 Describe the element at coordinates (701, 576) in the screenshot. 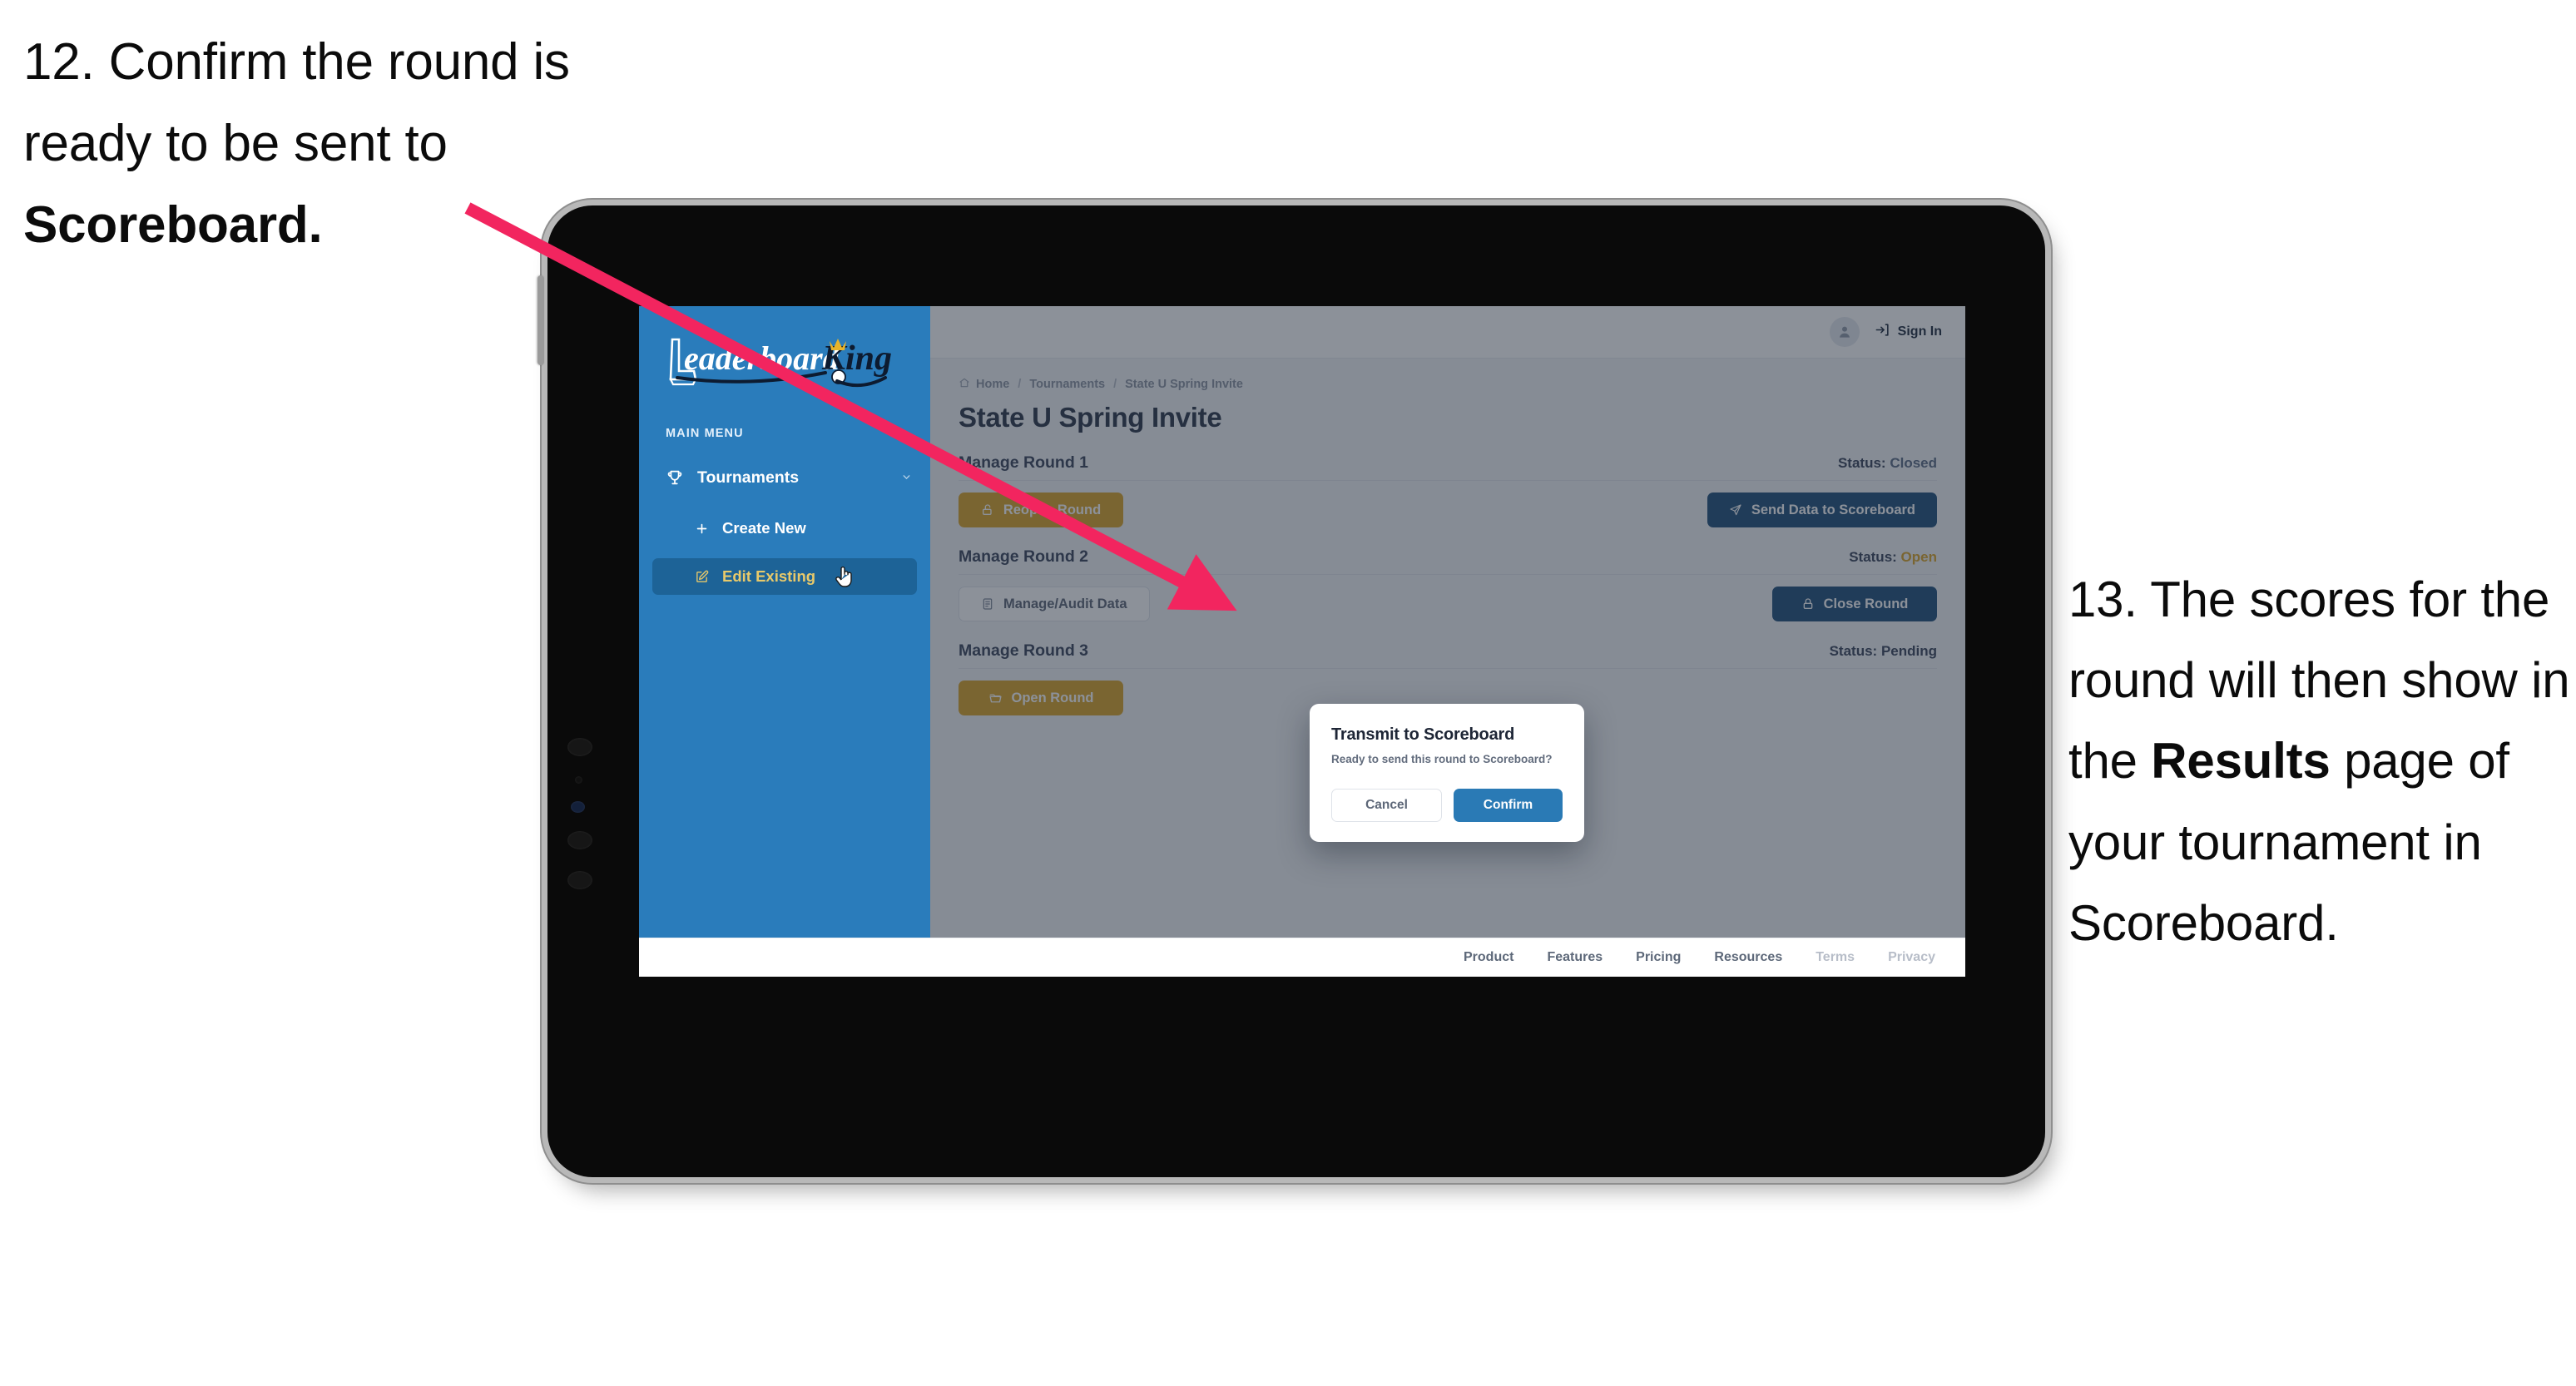

I see `edit-icon` at that location.